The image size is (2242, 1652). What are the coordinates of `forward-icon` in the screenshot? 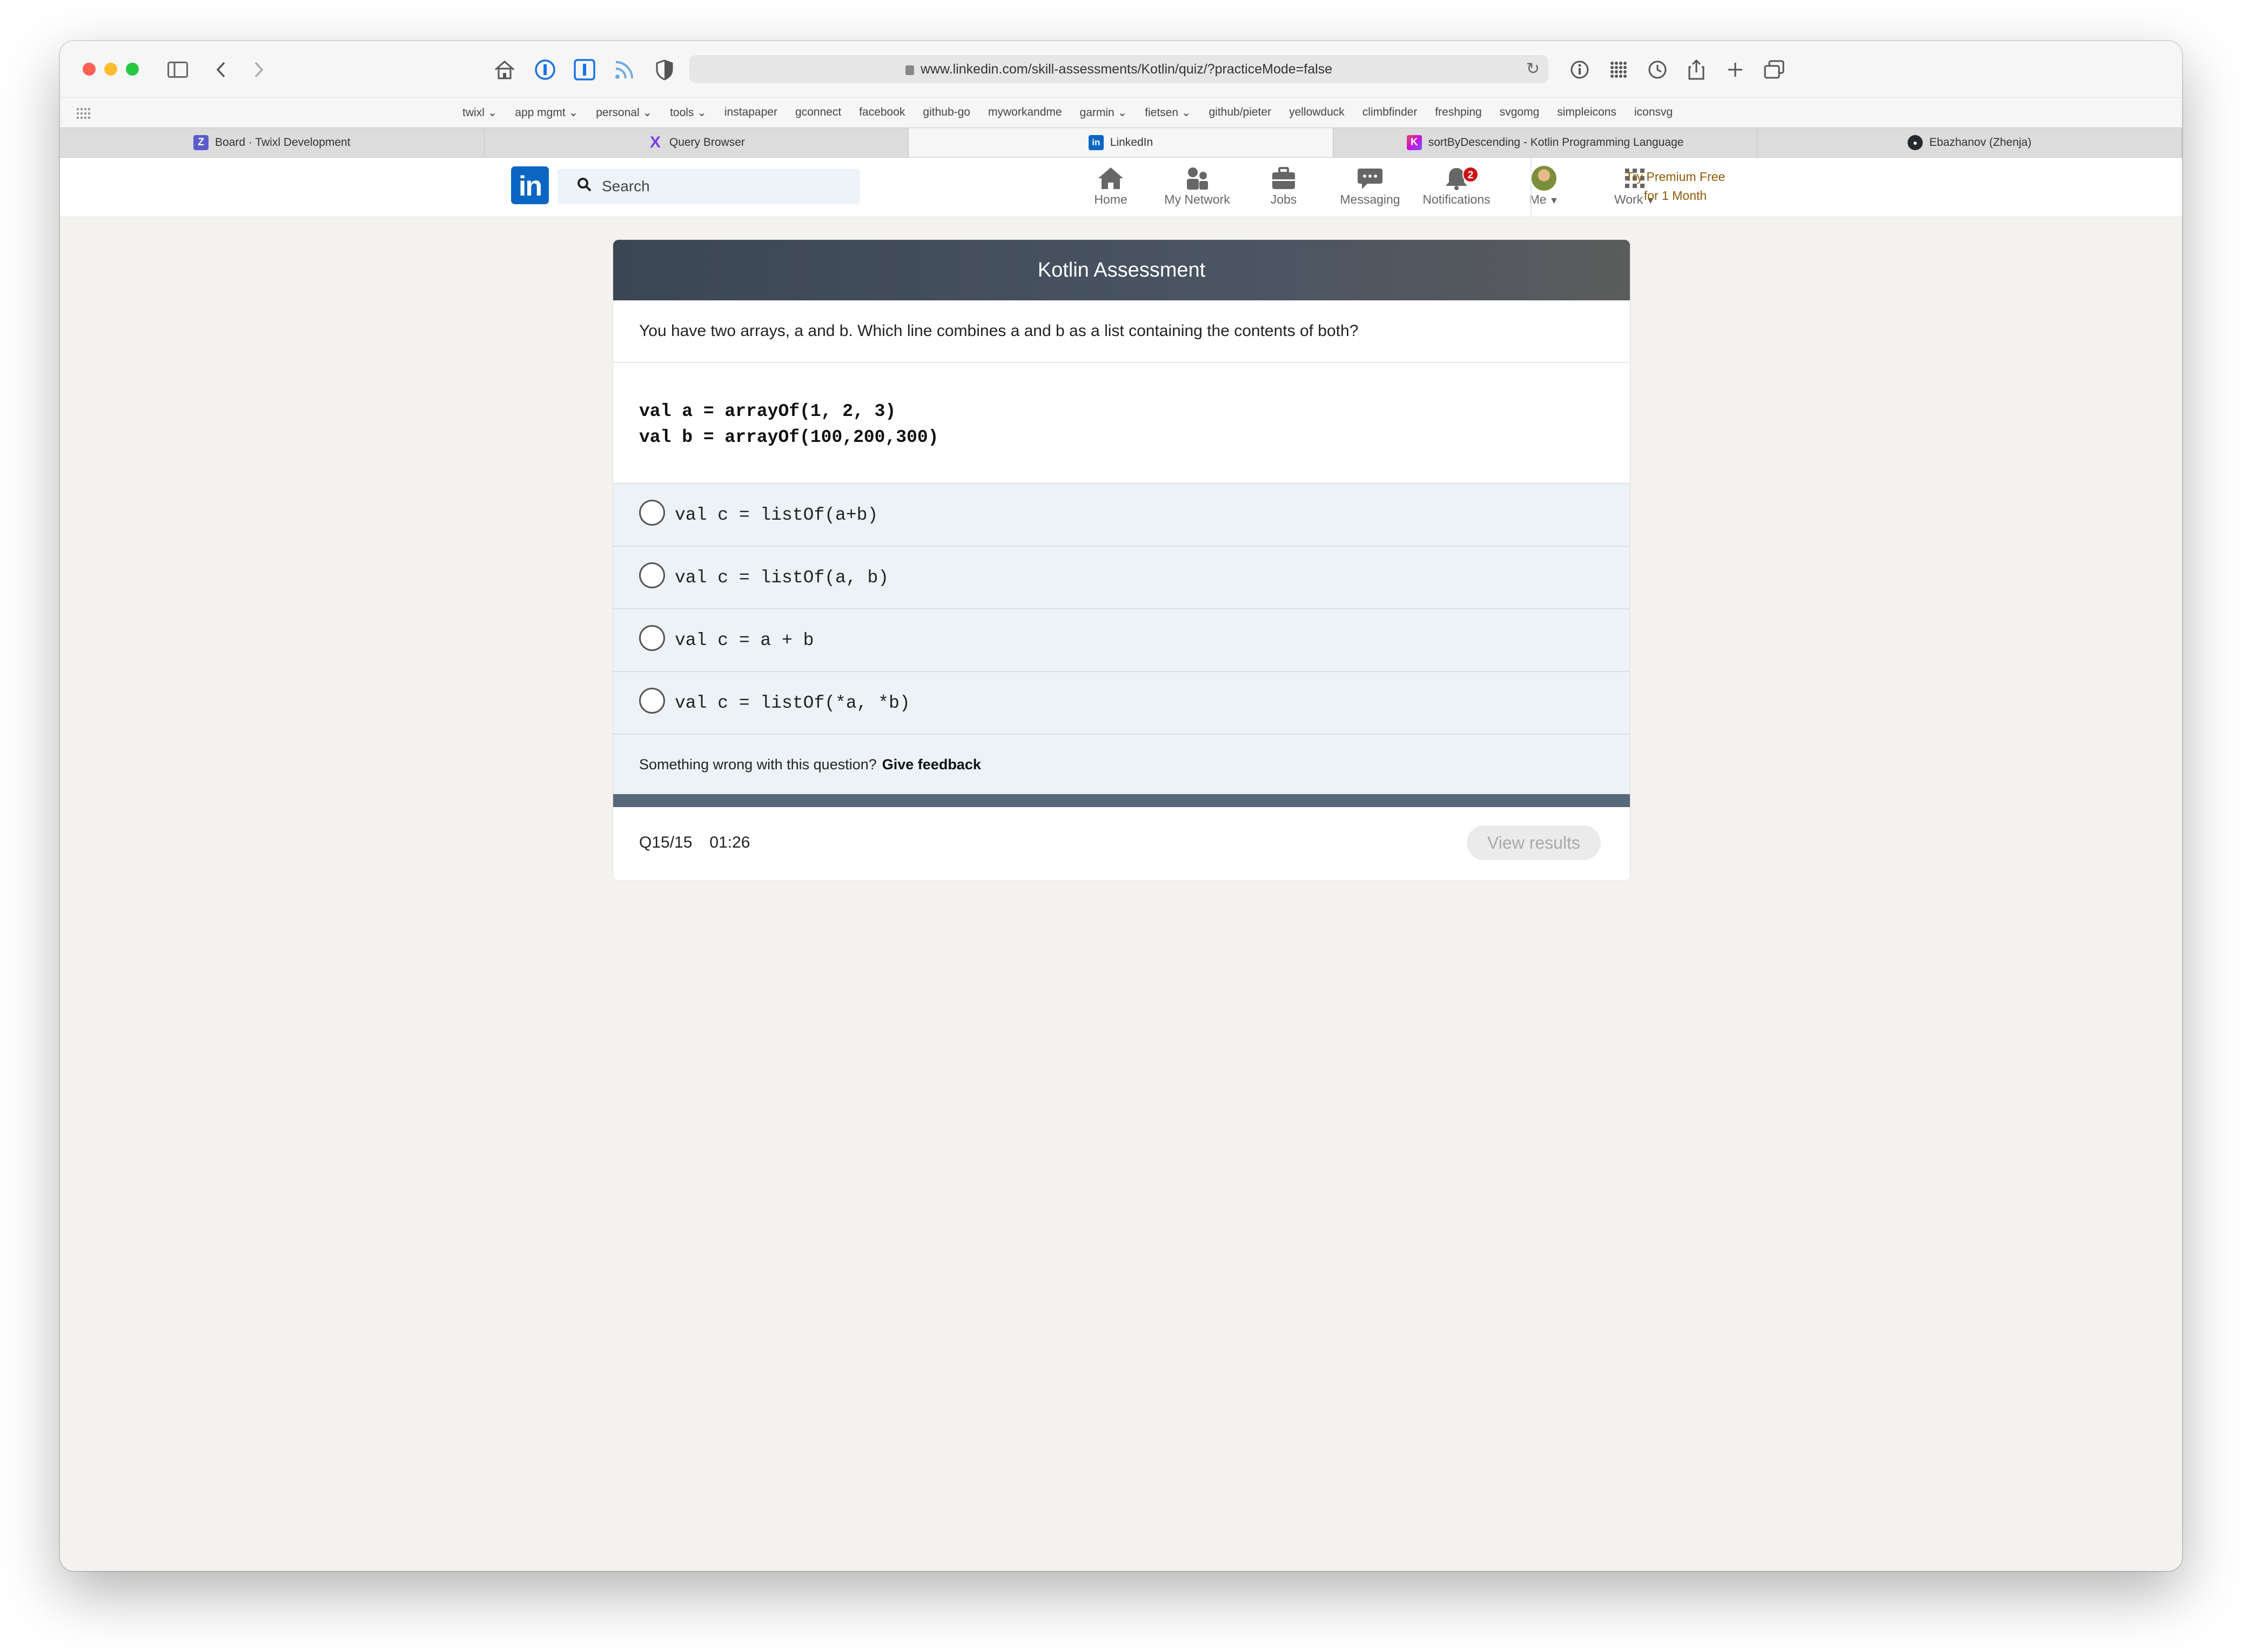 It's located at (258, 69).